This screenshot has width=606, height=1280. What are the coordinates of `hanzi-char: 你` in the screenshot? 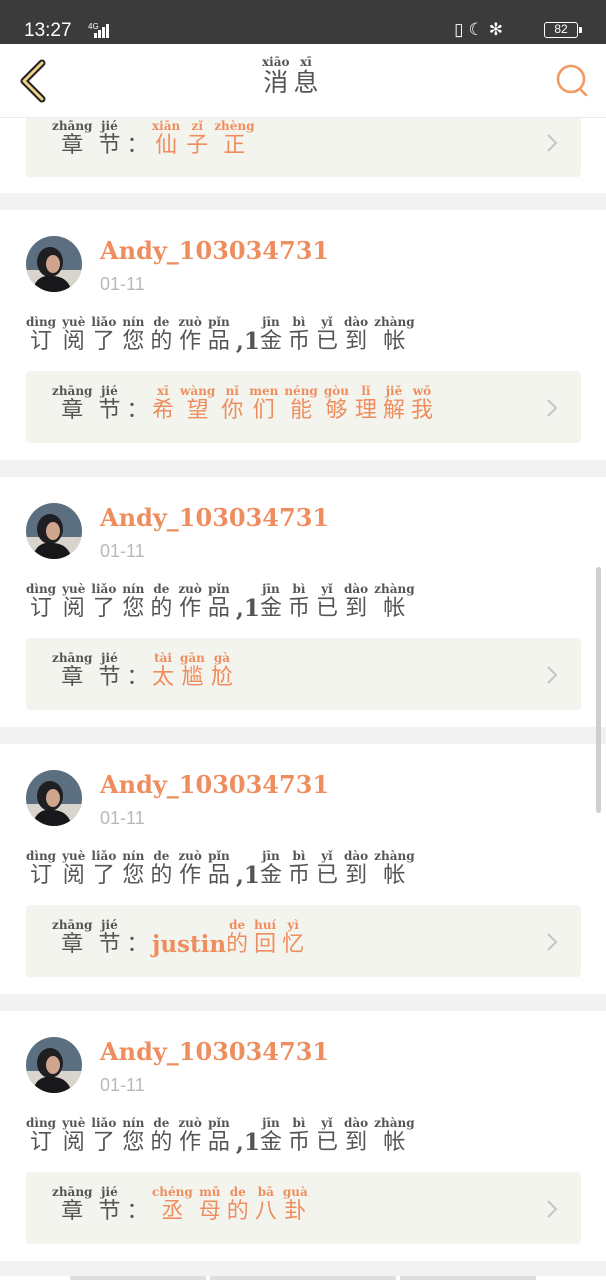 It's located at (232, 410).